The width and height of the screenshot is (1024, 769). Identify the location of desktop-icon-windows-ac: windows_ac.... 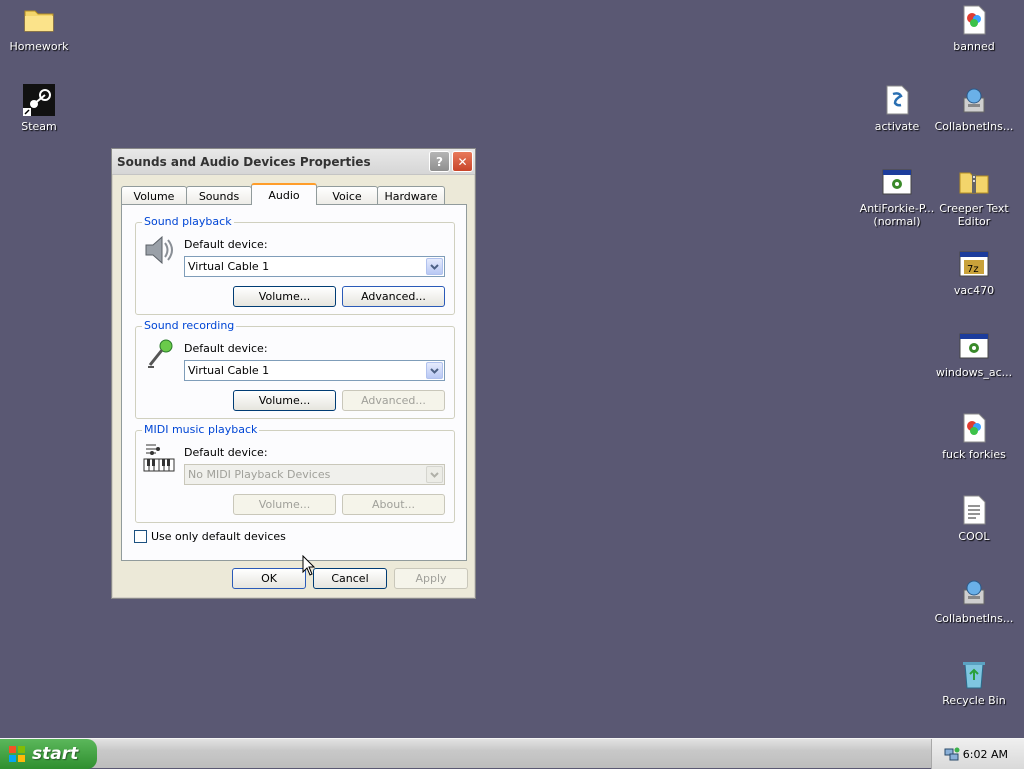
(974, 354).